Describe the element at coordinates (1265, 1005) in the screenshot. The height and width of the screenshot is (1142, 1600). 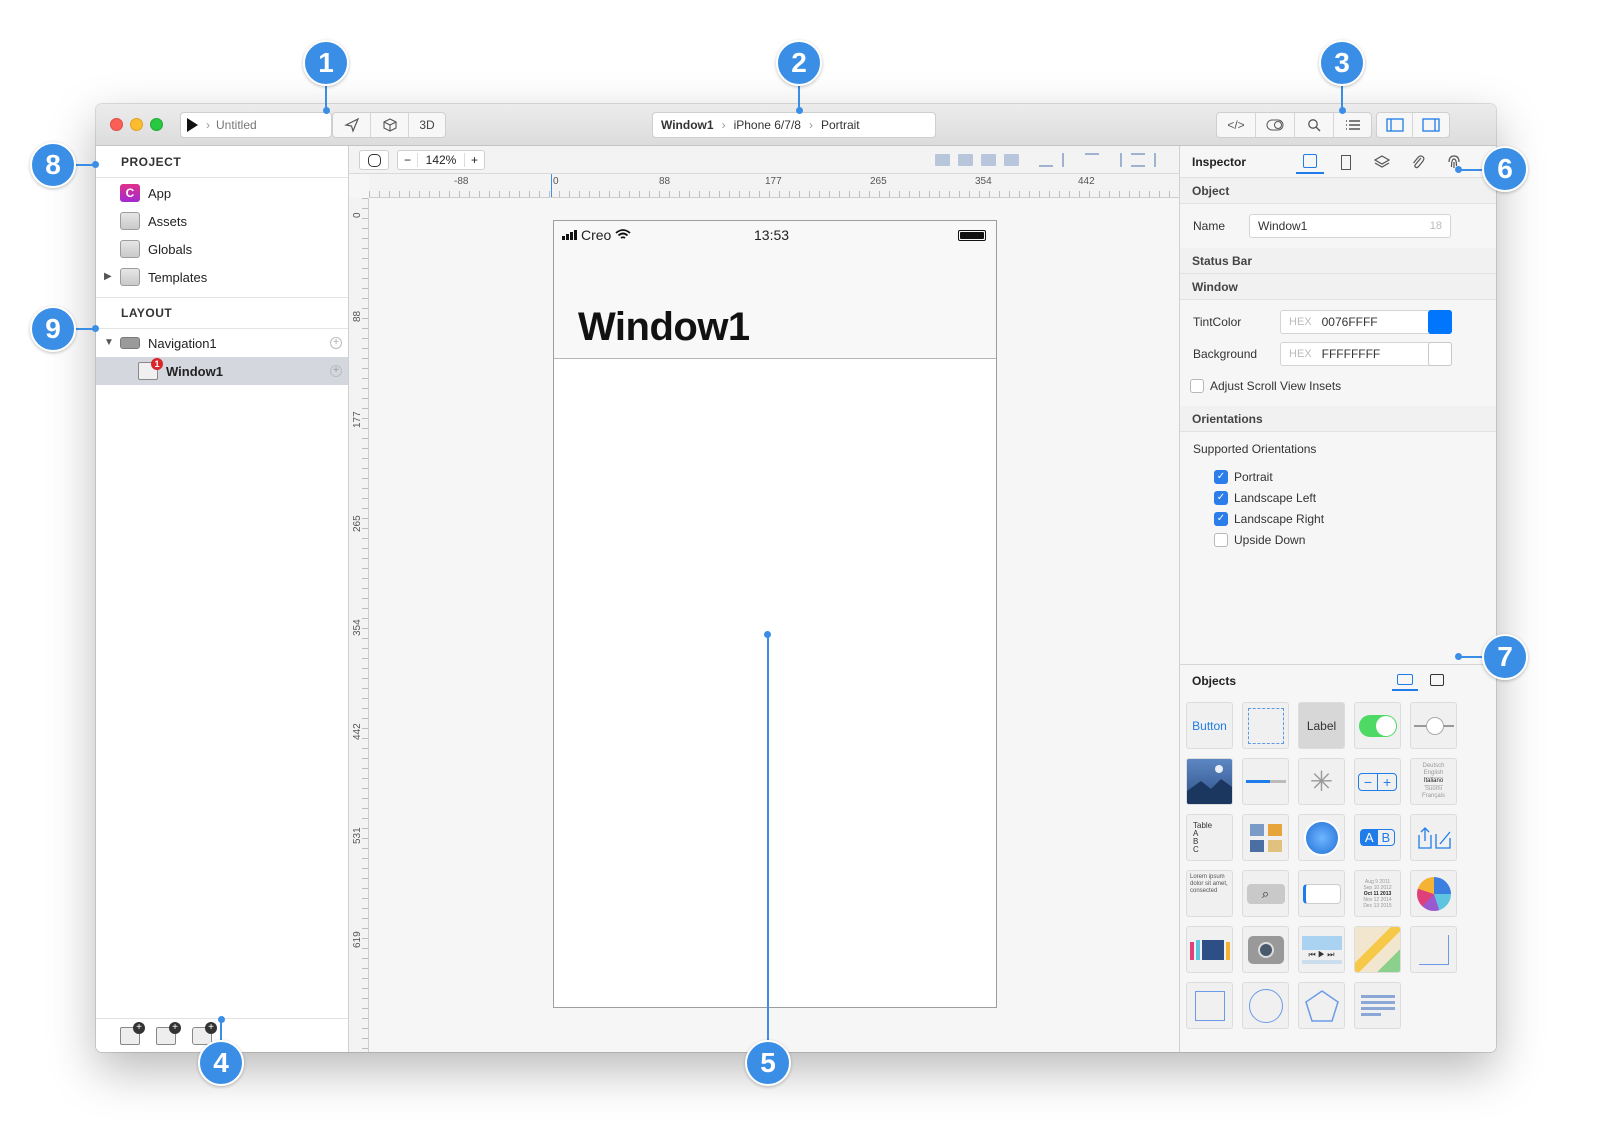
I see `object-oval` at that location.